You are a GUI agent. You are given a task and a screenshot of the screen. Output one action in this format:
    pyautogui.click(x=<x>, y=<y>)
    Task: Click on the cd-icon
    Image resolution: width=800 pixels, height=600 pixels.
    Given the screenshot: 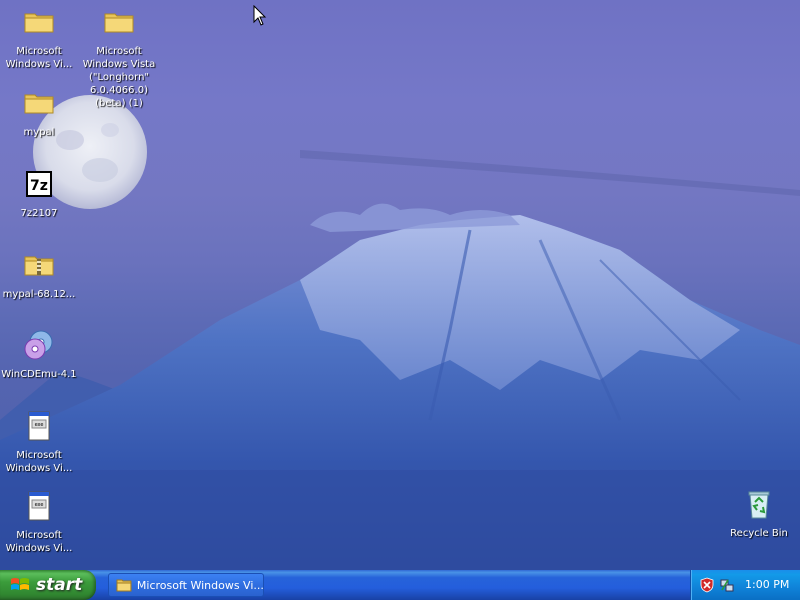 What is the action you would take?
    pyautogui.click(x=38, y=345)
    